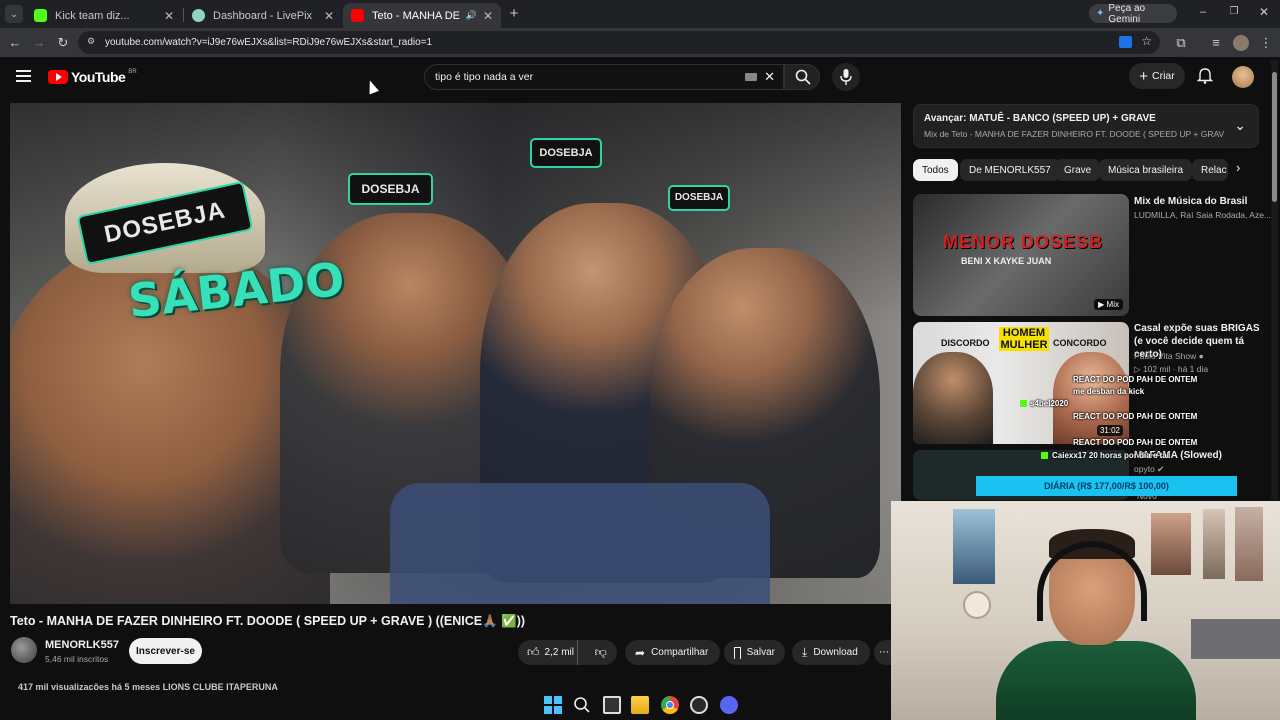 The width and height of the screenshot is (1280, 720). What do you see at coordinates (1181, 43) in the screenshot?
I see `extensions-icon: ⧉` at bounding box center [1181, 43].